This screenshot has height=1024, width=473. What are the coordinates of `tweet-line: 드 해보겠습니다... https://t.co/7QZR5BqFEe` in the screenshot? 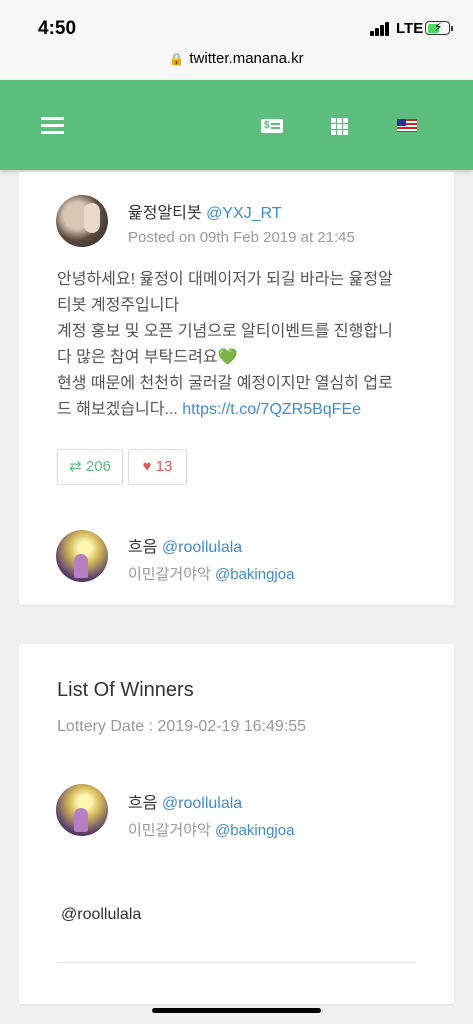 It's located at (209, 409).